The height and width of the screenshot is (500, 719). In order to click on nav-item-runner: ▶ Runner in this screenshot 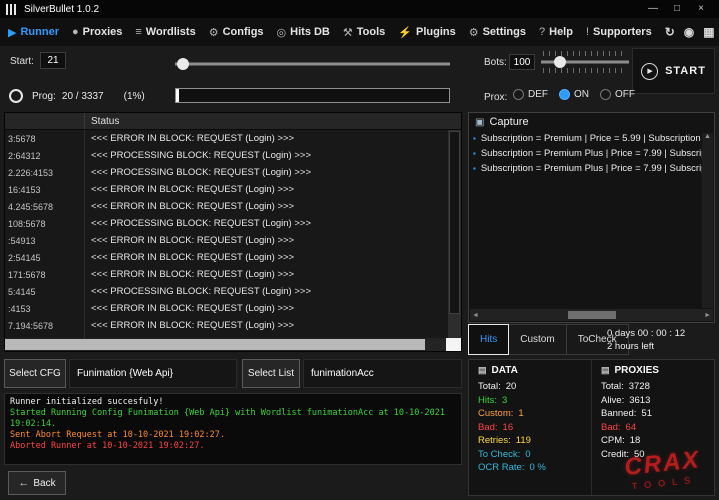, I will do `click(33, 32)`.